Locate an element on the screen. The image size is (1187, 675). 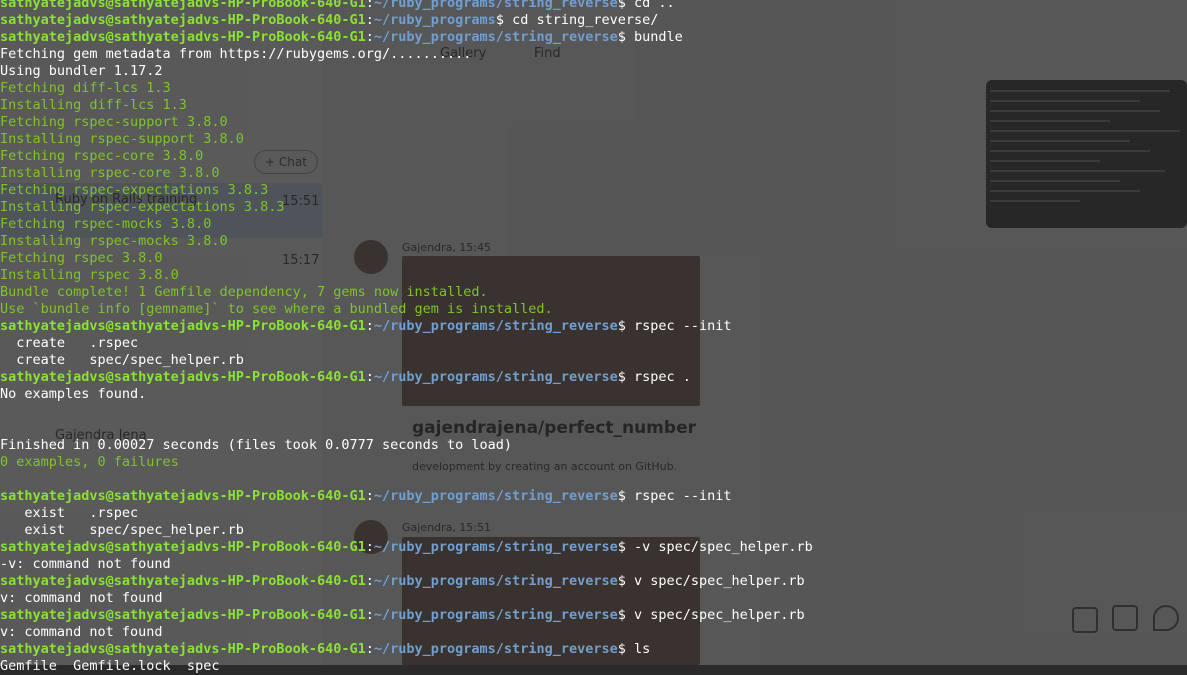
output-line-green: Fetching diff-lcs 1.3 is located at coordinates (85, 88).